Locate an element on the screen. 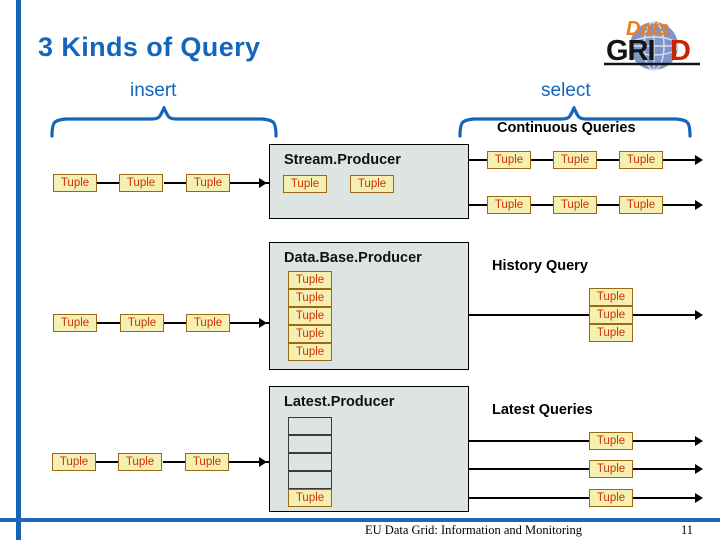  heading-latest-queries: Latest Queries is located at coordinates (542, 410).